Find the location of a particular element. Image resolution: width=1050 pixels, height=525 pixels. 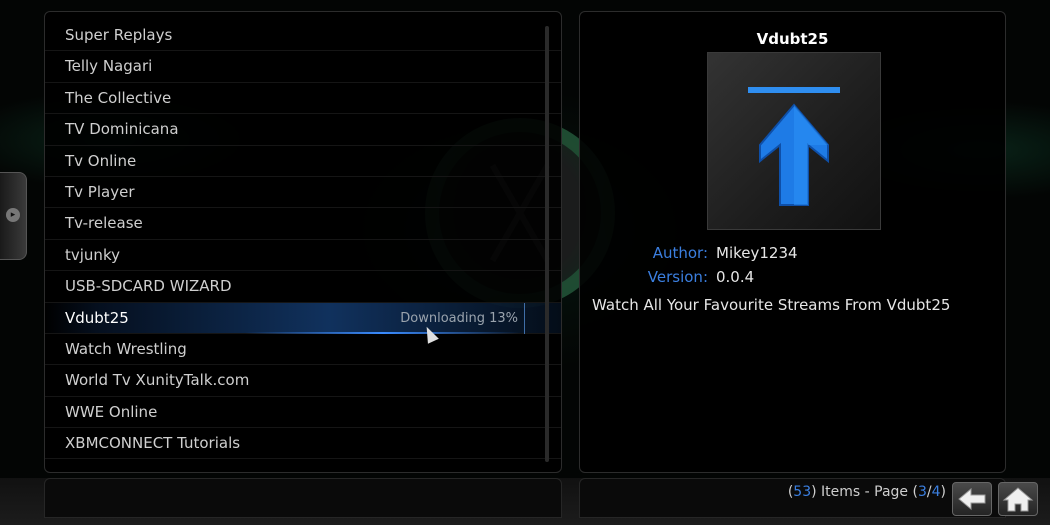

version-label: Version: is located at coordinates (677, 277).